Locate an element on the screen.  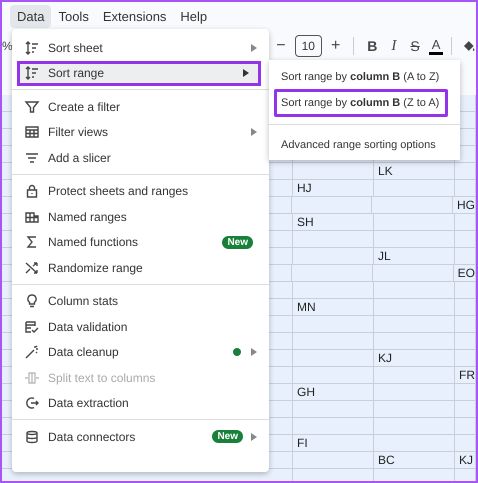
menu-item: Add a slicer is located at coordinates (140, 157).